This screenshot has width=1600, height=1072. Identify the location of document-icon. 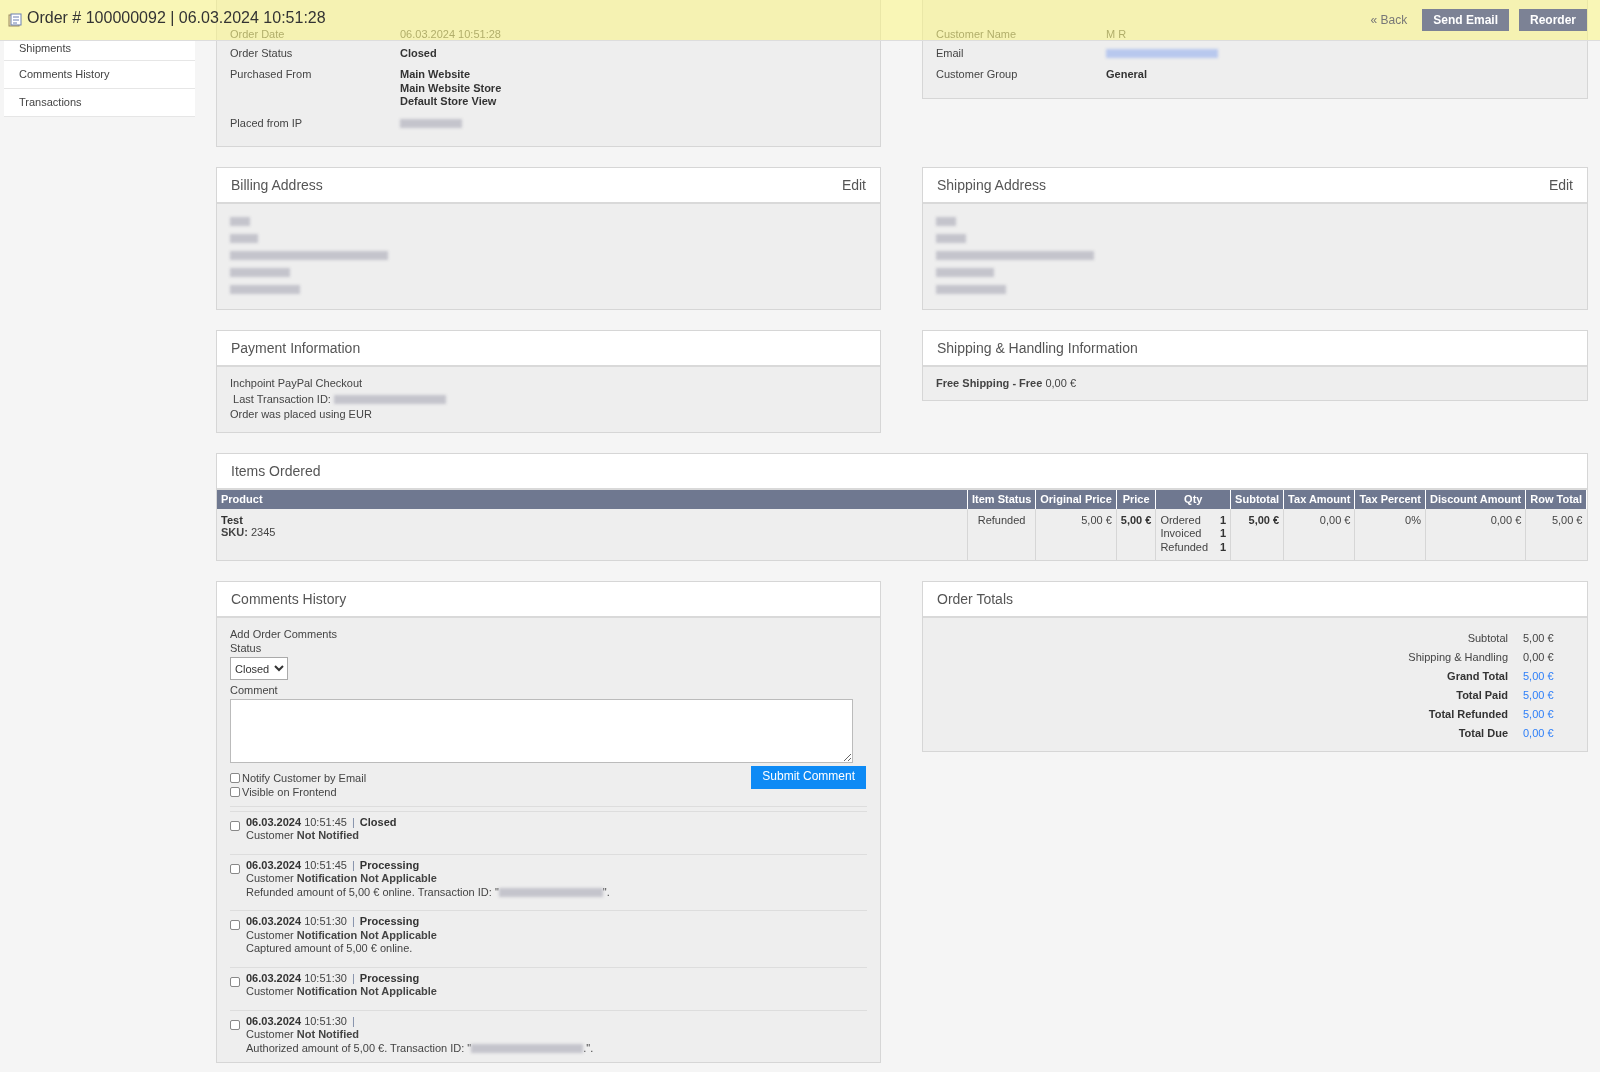
(15, 20).